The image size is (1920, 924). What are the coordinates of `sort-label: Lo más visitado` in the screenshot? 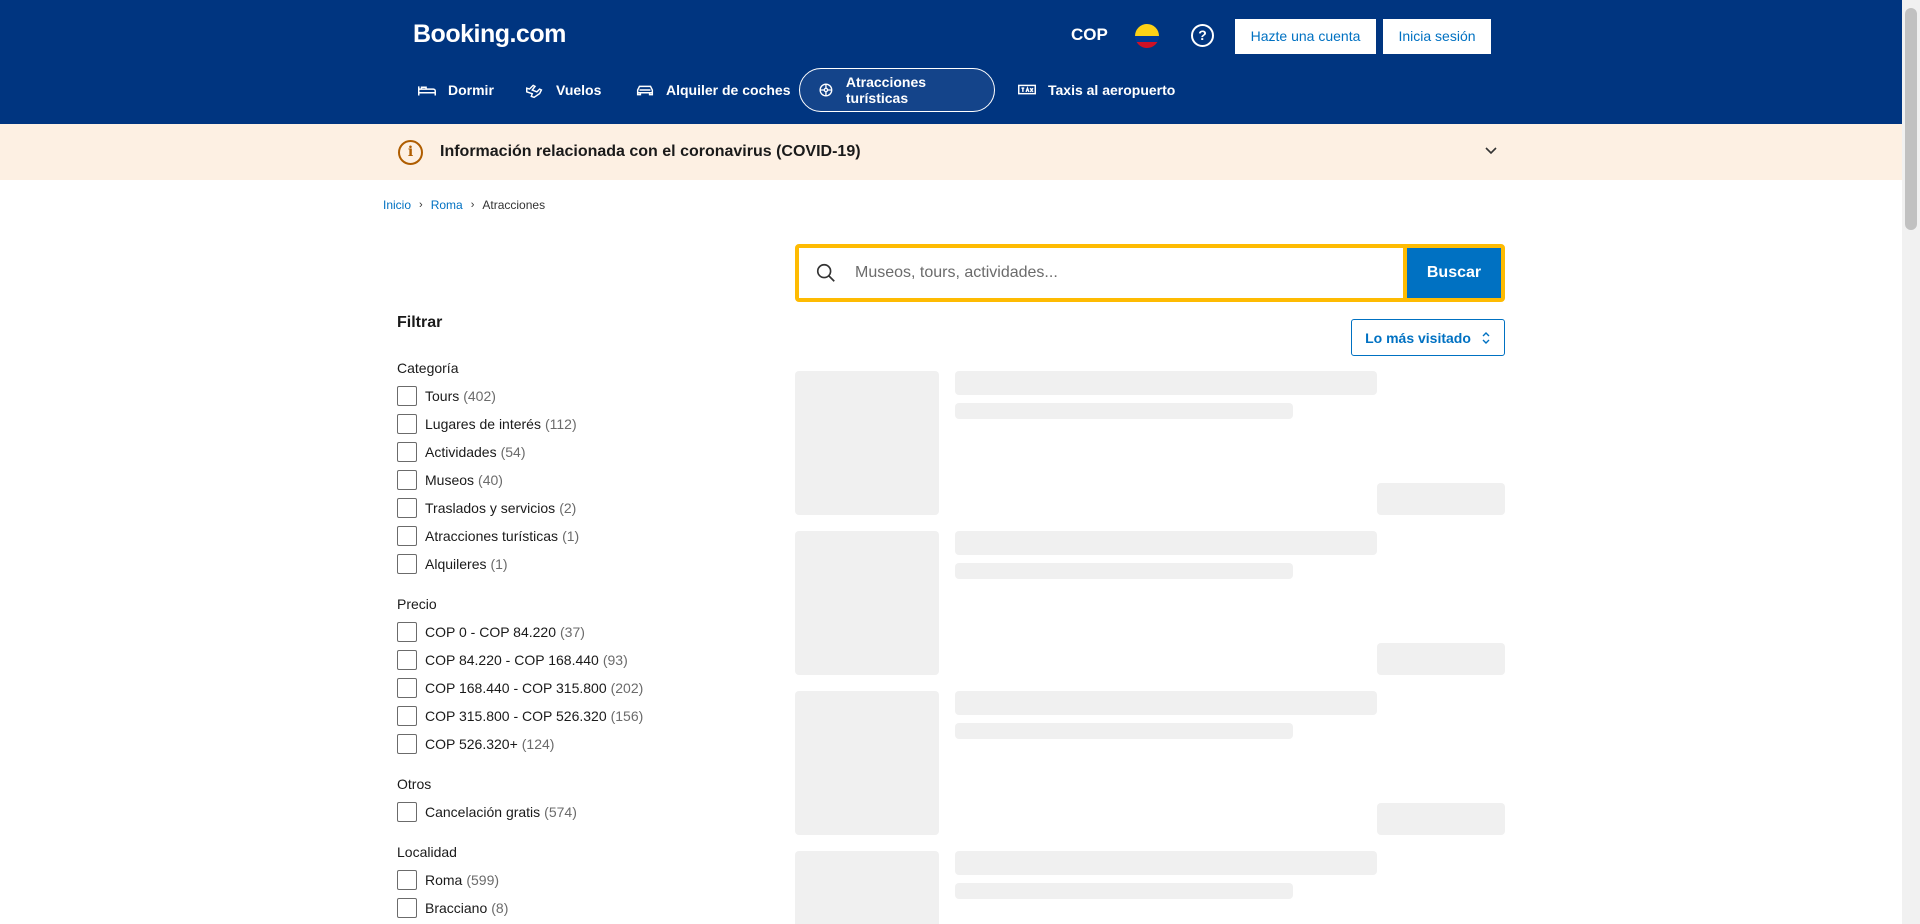 It's located at (1418, 337).